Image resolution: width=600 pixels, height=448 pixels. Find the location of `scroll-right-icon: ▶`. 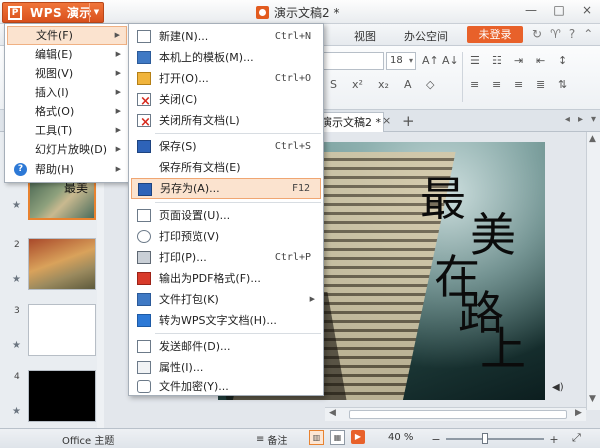

scroll-right-icon: ▶ is located at coordinates (578, 413).